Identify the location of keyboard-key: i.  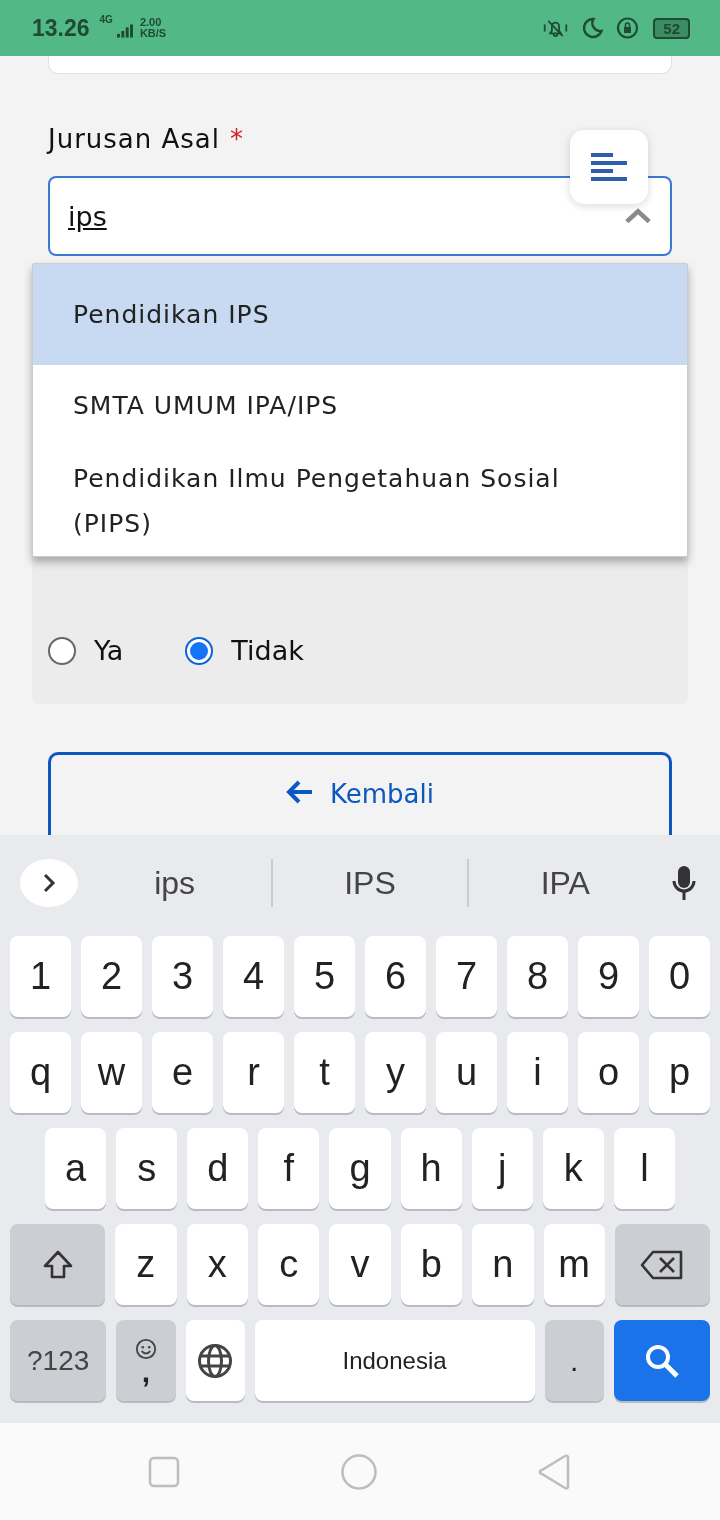
(537, 1072).